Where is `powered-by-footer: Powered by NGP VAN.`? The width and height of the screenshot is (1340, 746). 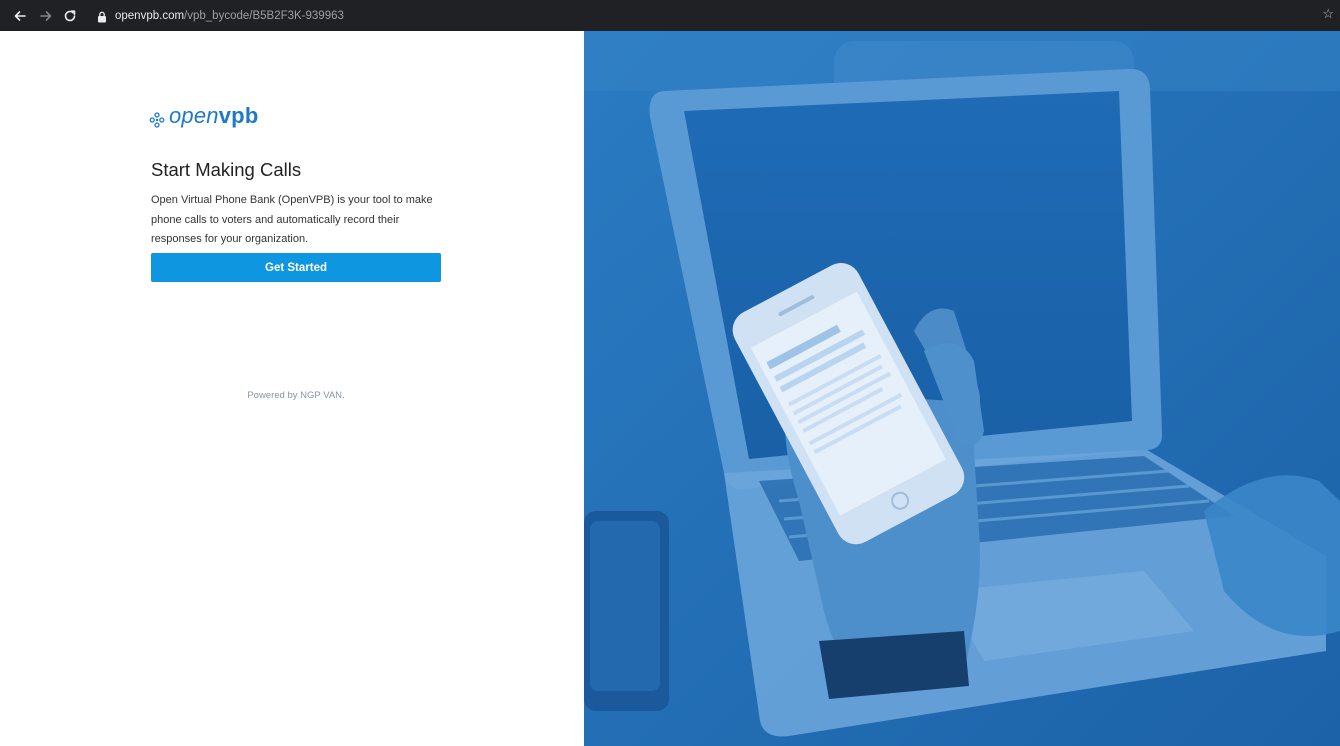
powered-by-footer: Powered by NGP VAN. is located at coordinates (296, 395).